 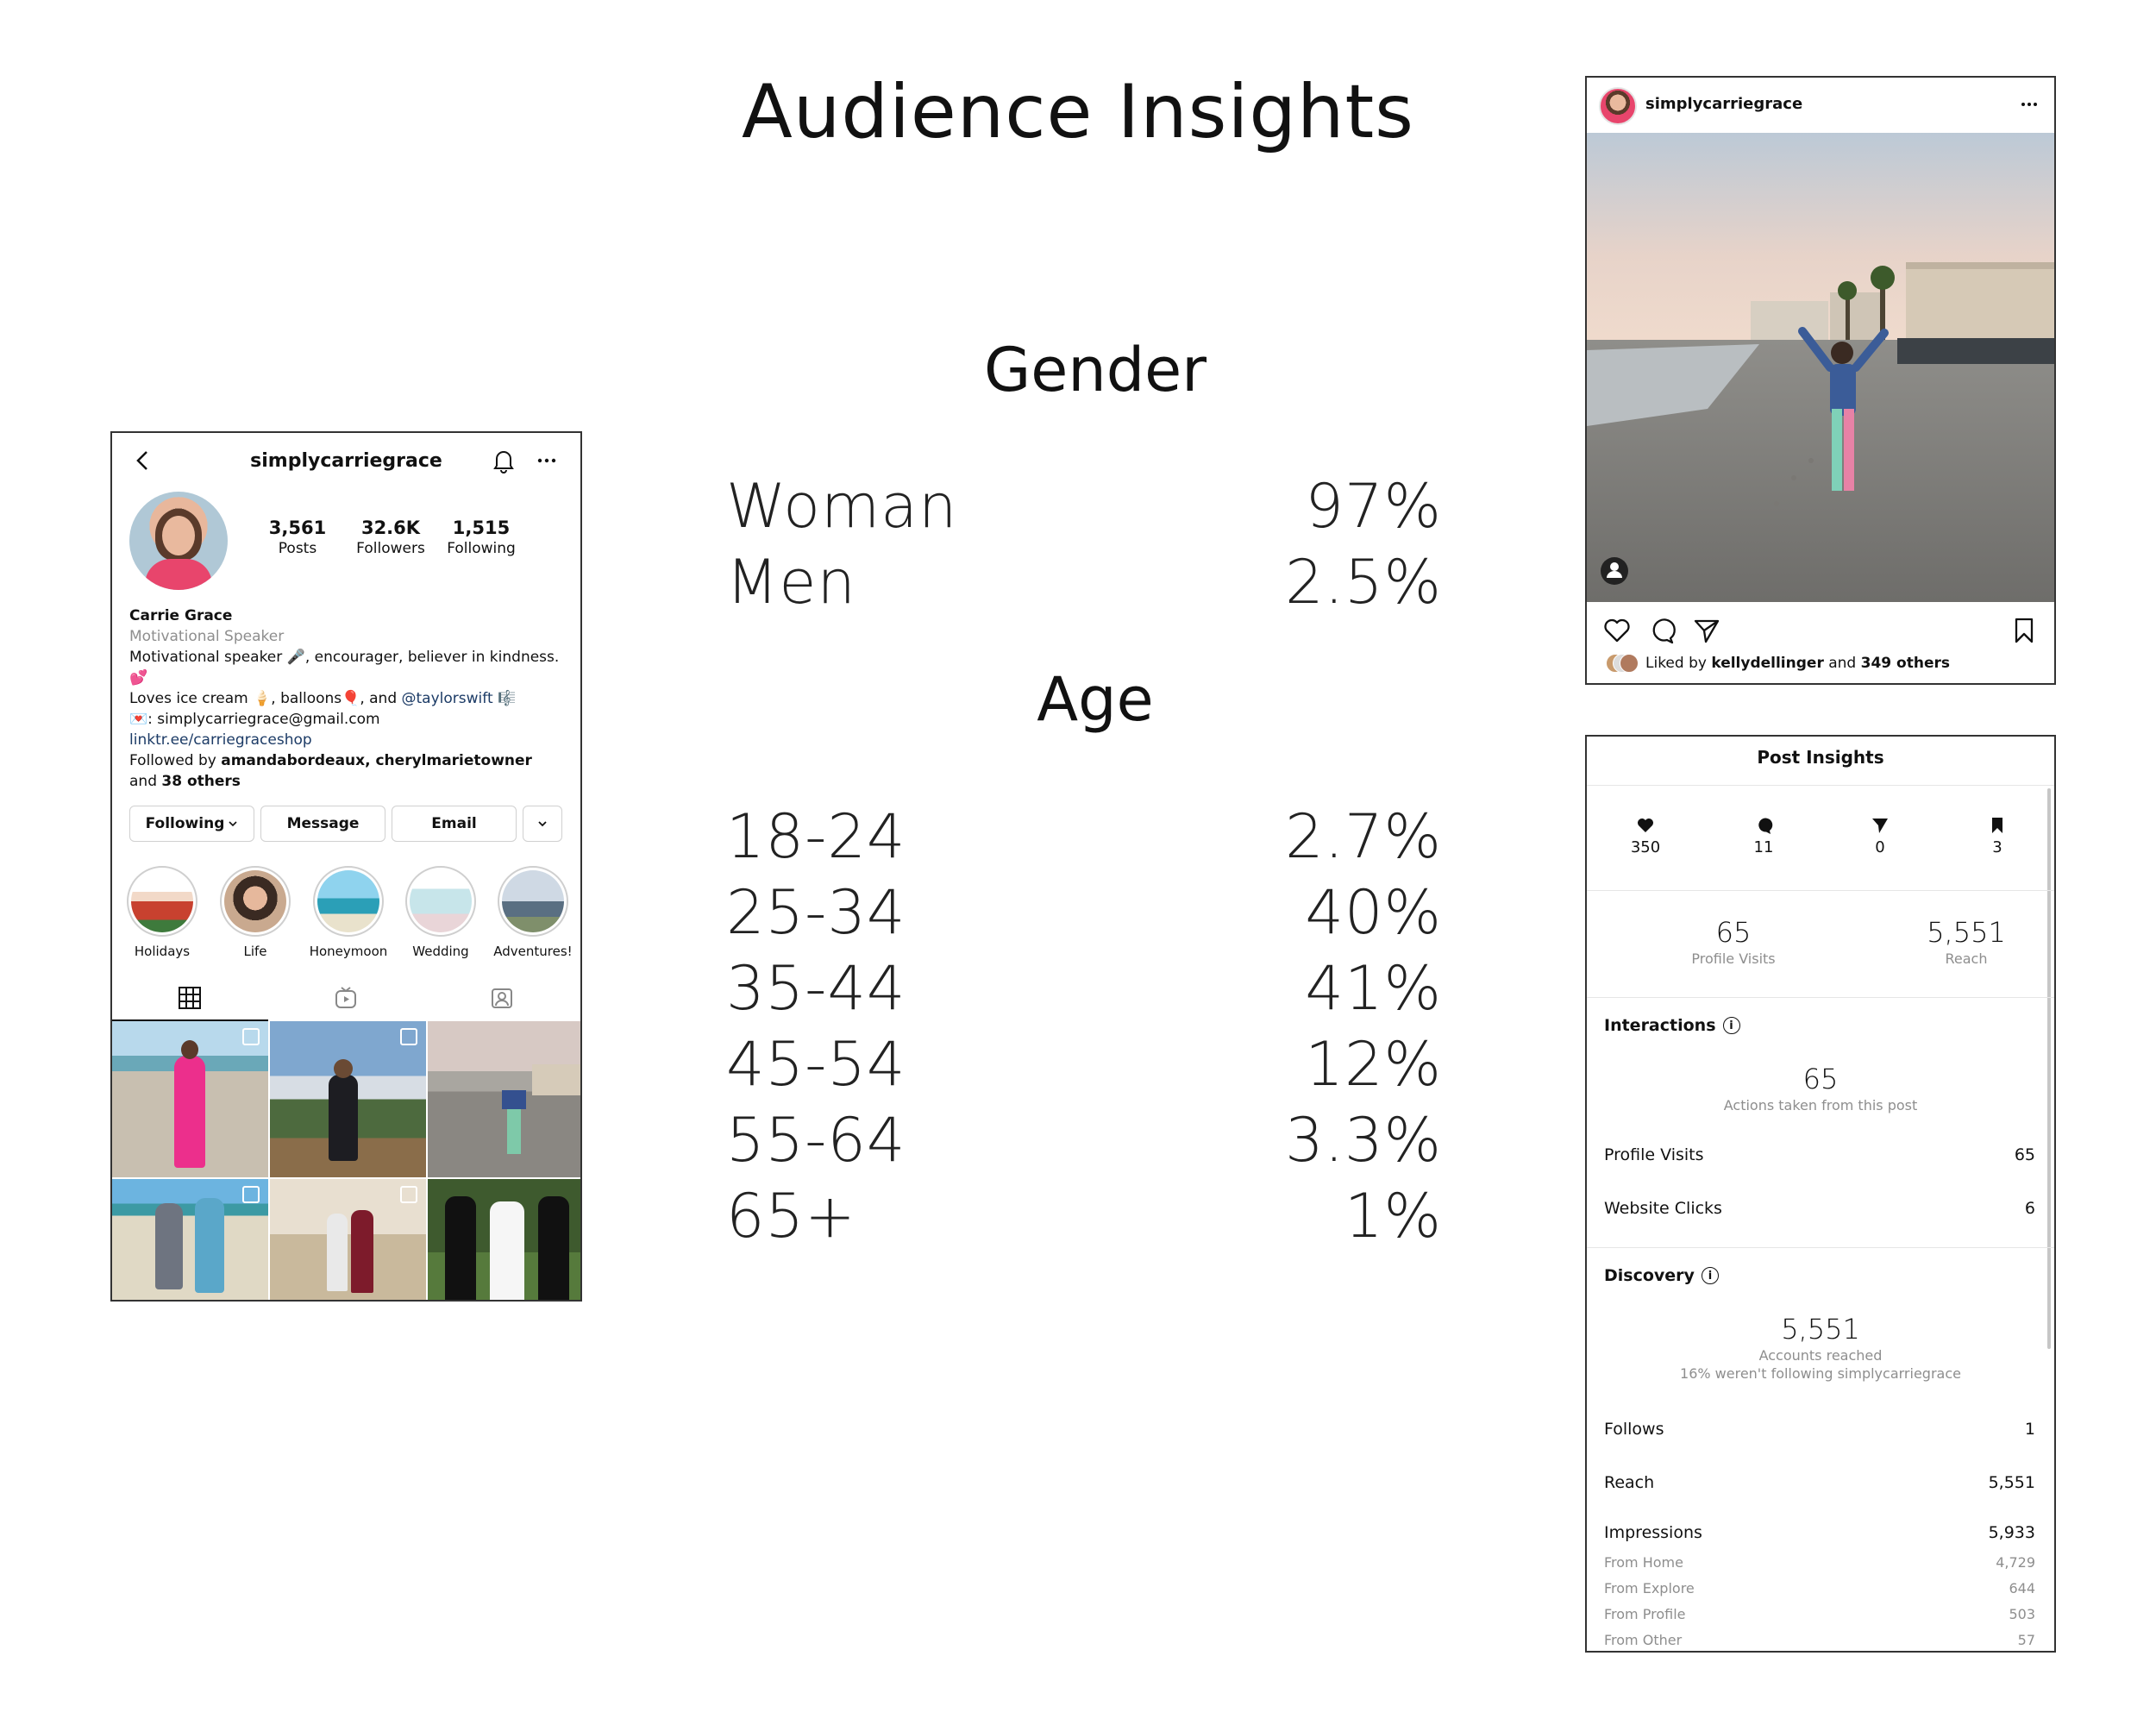 I want to click on profile-visits-row: Profile Visits 65, so click(x=1819, y=1155).